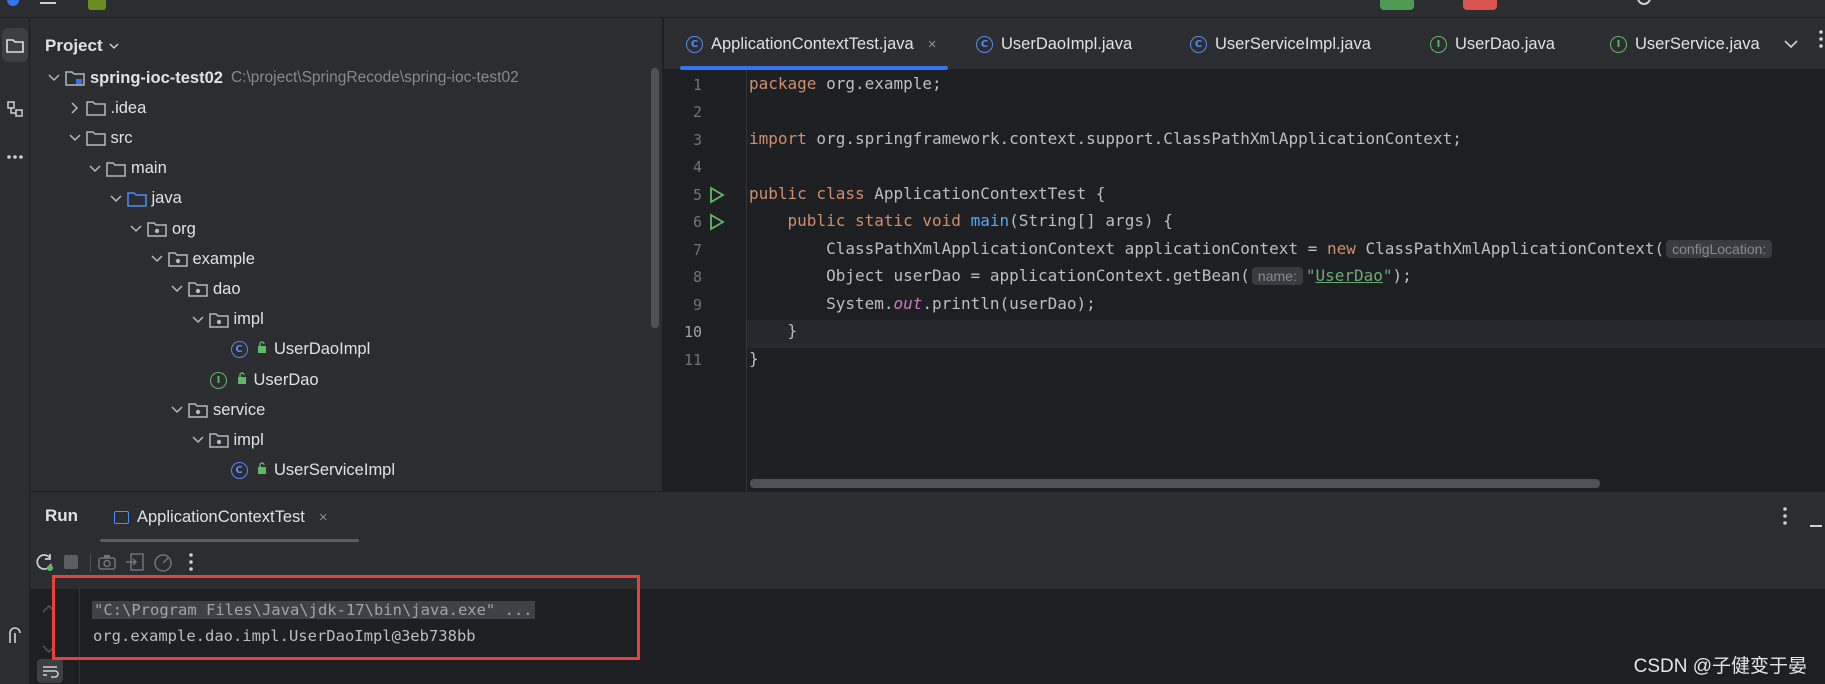 Image resolution: width=1825 pixels, height=684 pixels. What do you see at coordinates (697, 85) in the screenshot?
I see `line-number: 1` at bounding box center [697, 85].